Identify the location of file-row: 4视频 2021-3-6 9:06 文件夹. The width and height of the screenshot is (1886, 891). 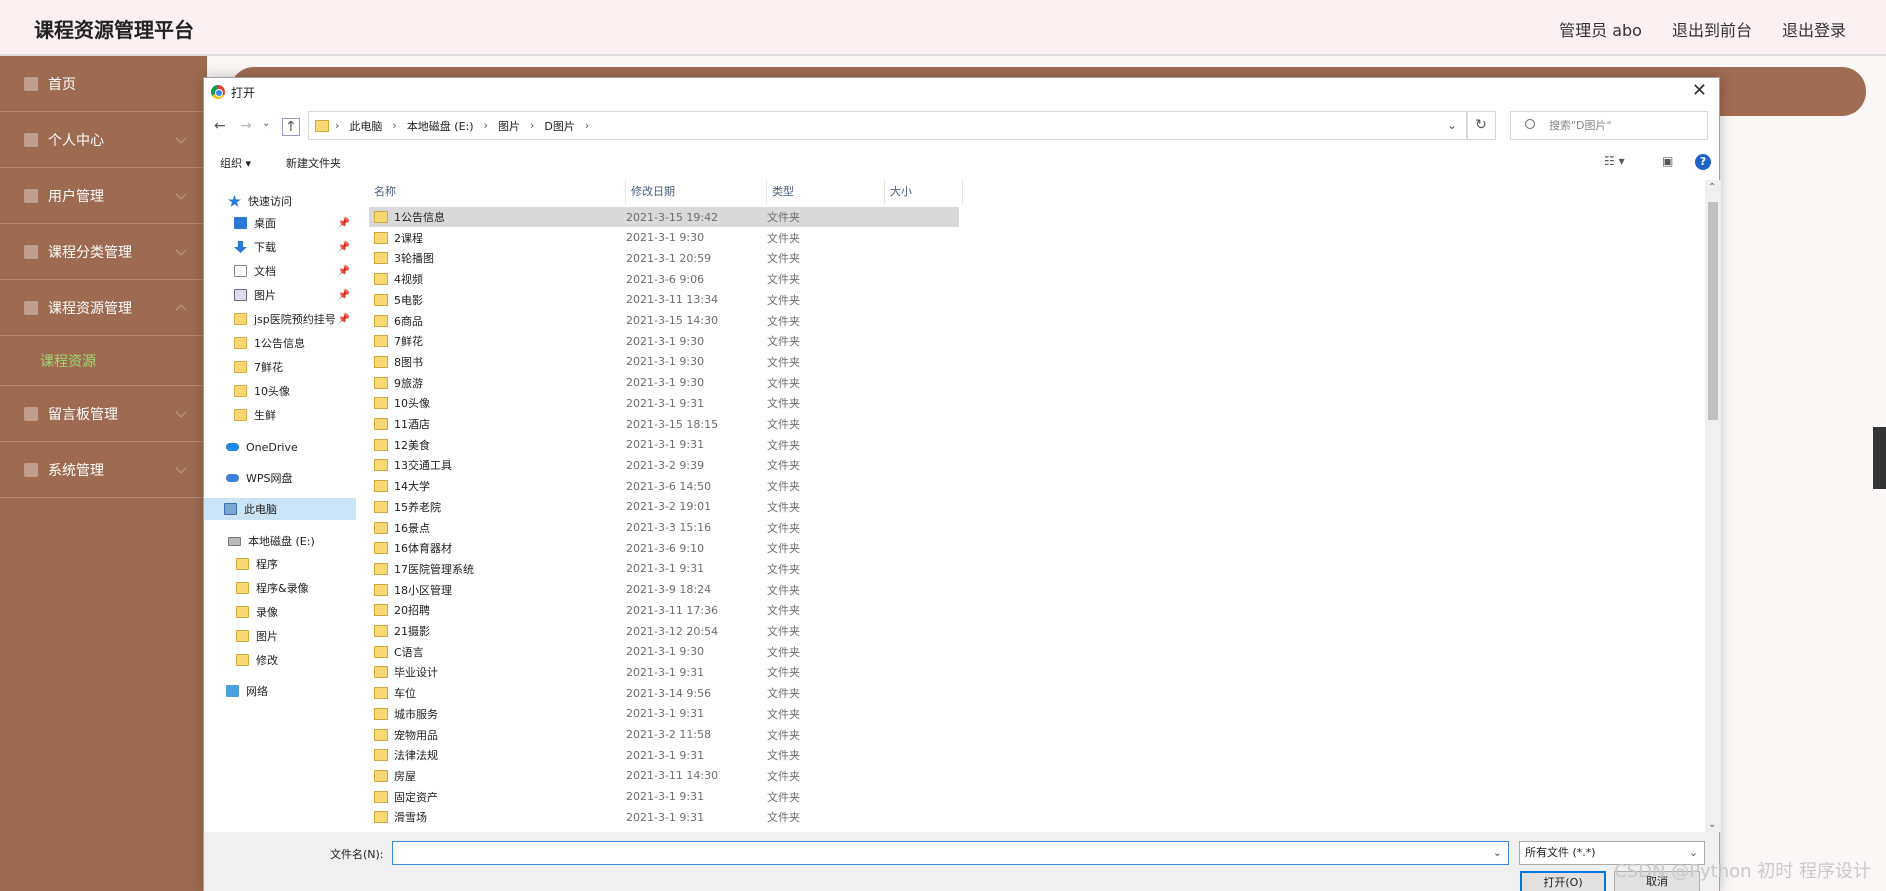
(664, 279).